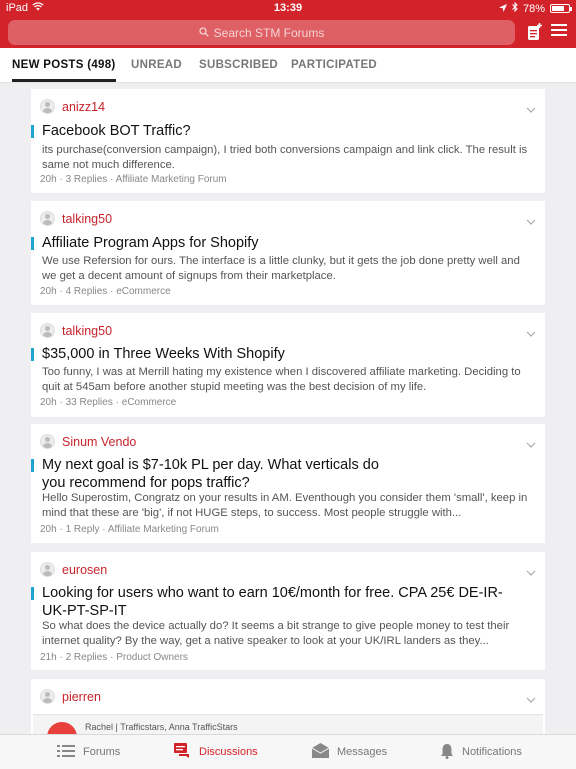 The height and width of the screenshot is (769, 576). I want to click on status-bar: iPad 13:39 78%, so click(288, 8).